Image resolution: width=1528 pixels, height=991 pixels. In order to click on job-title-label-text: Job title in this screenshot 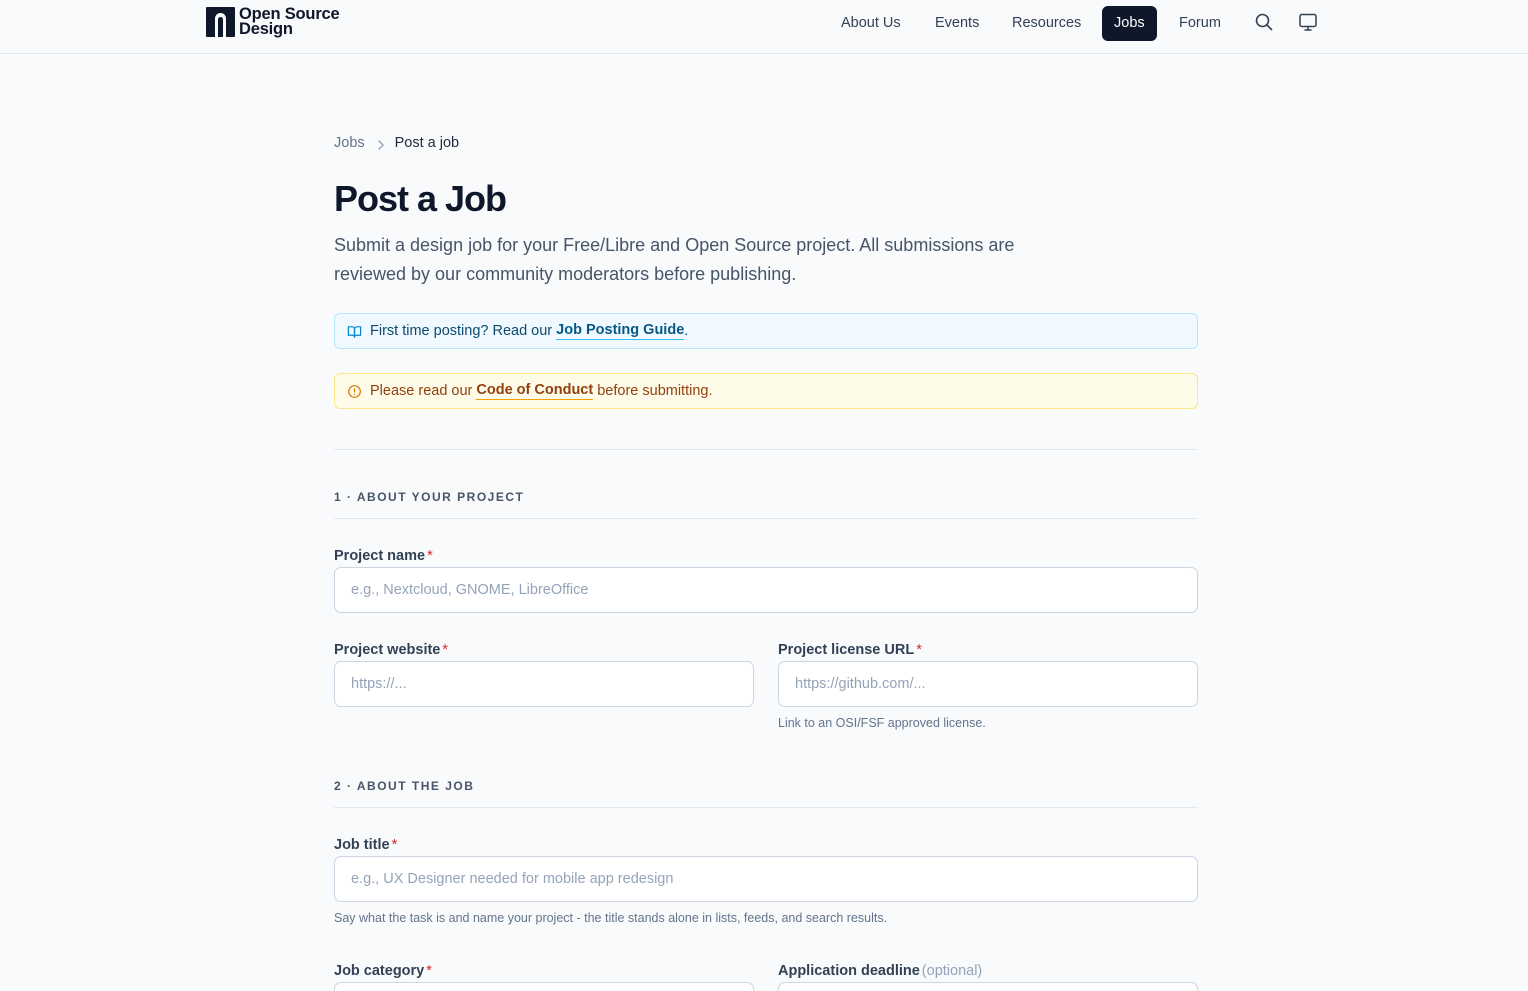, I will do `click(362, 845)`.